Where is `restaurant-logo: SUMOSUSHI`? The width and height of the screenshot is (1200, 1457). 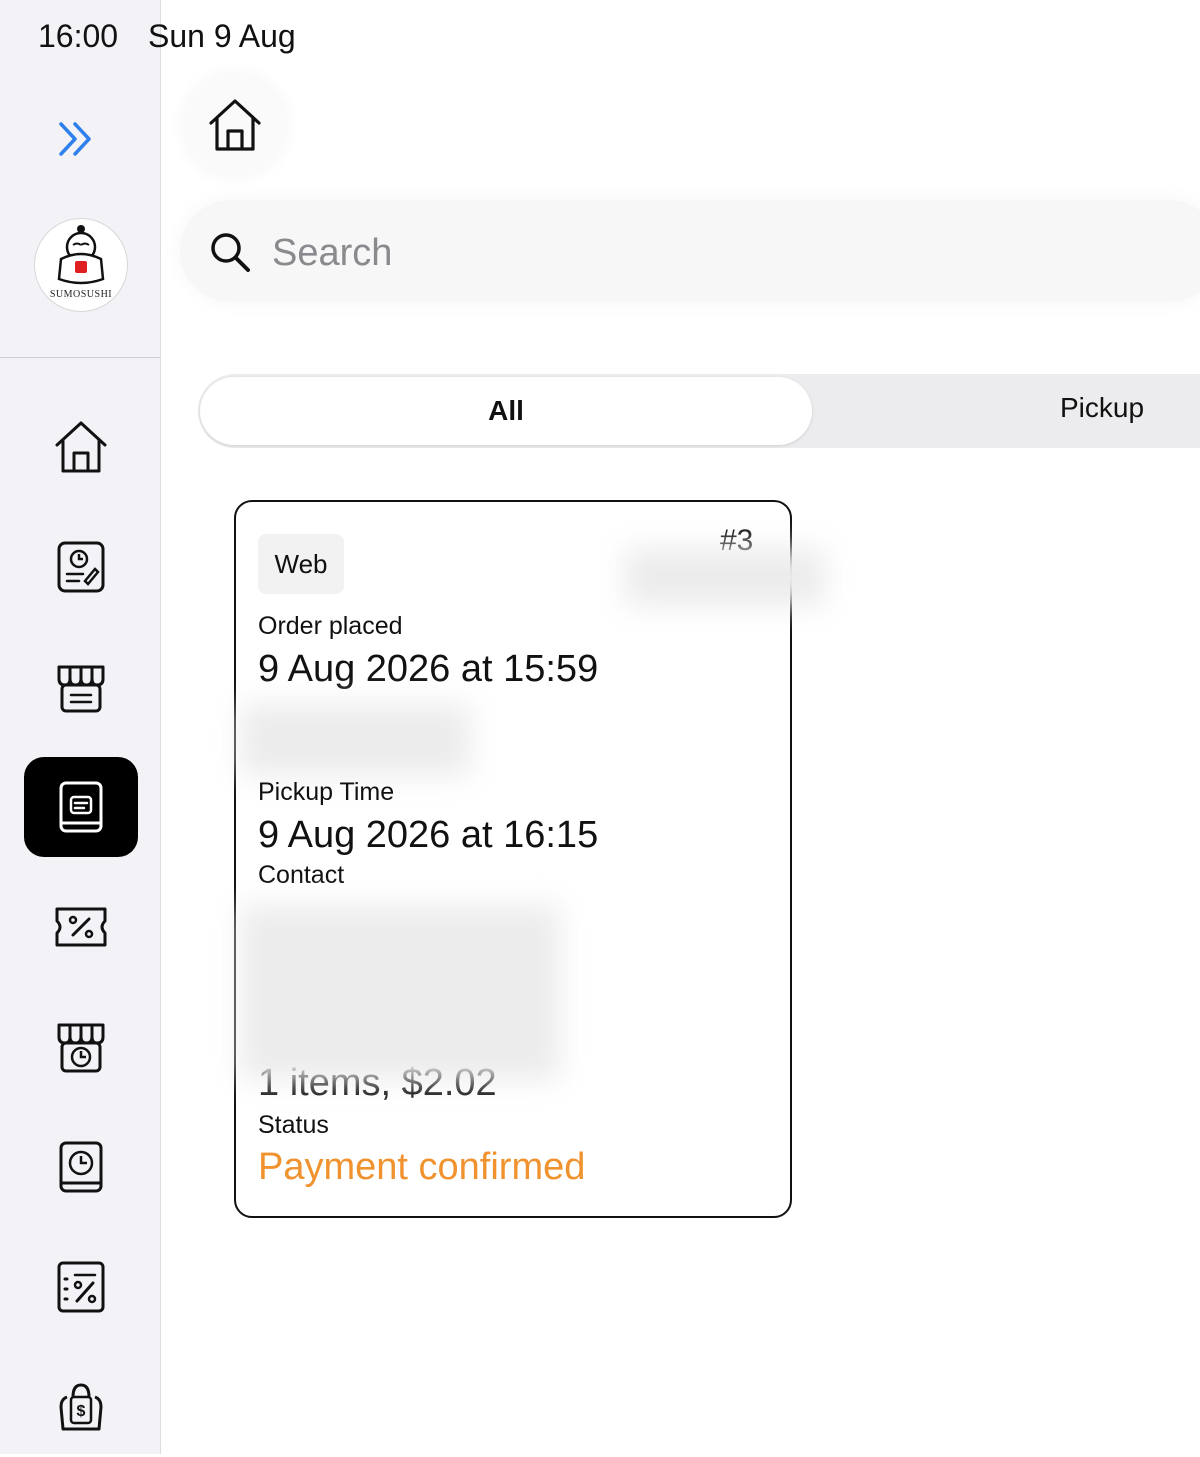 restaurant-logo: SUMOSUSHI is located at coordinates (81, 265).